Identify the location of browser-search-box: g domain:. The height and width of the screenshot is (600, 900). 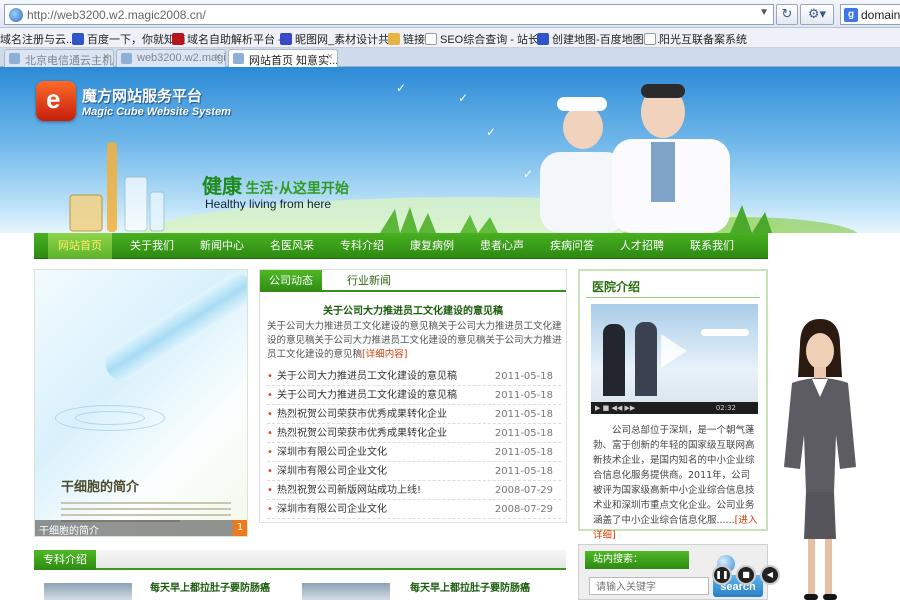
(870, 14).